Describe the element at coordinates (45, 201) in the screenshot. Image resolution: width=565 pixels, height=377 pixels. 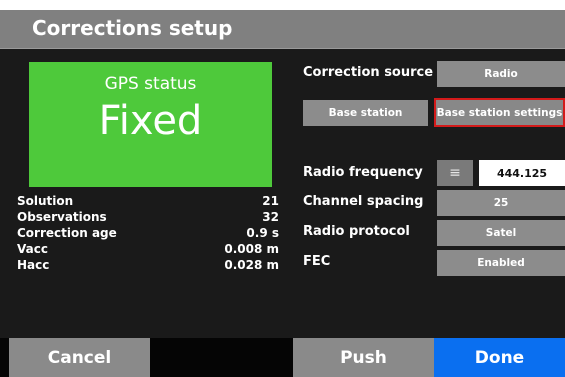
I see `stat-key: Solution` at that location.